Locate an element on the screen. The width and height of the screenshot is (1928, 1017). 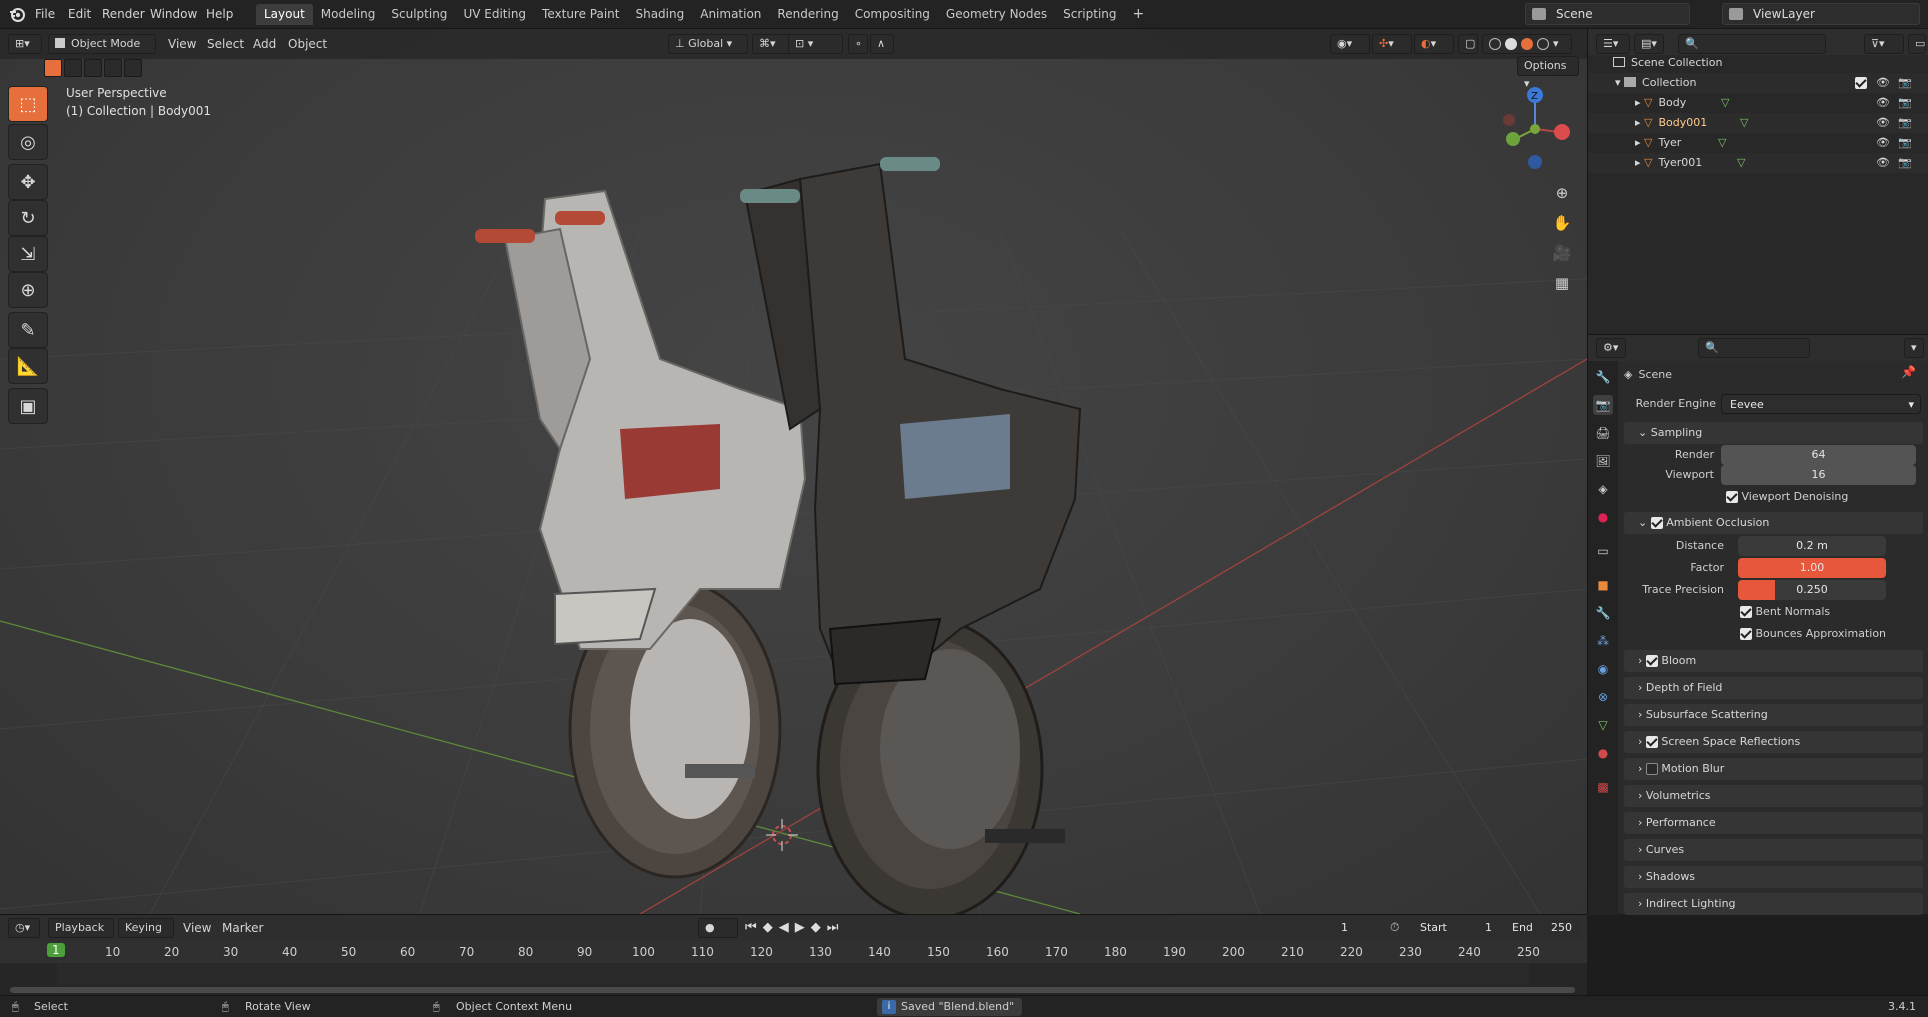
shadows-panel-header: › Shadows is located at coordinates (1773, 877).